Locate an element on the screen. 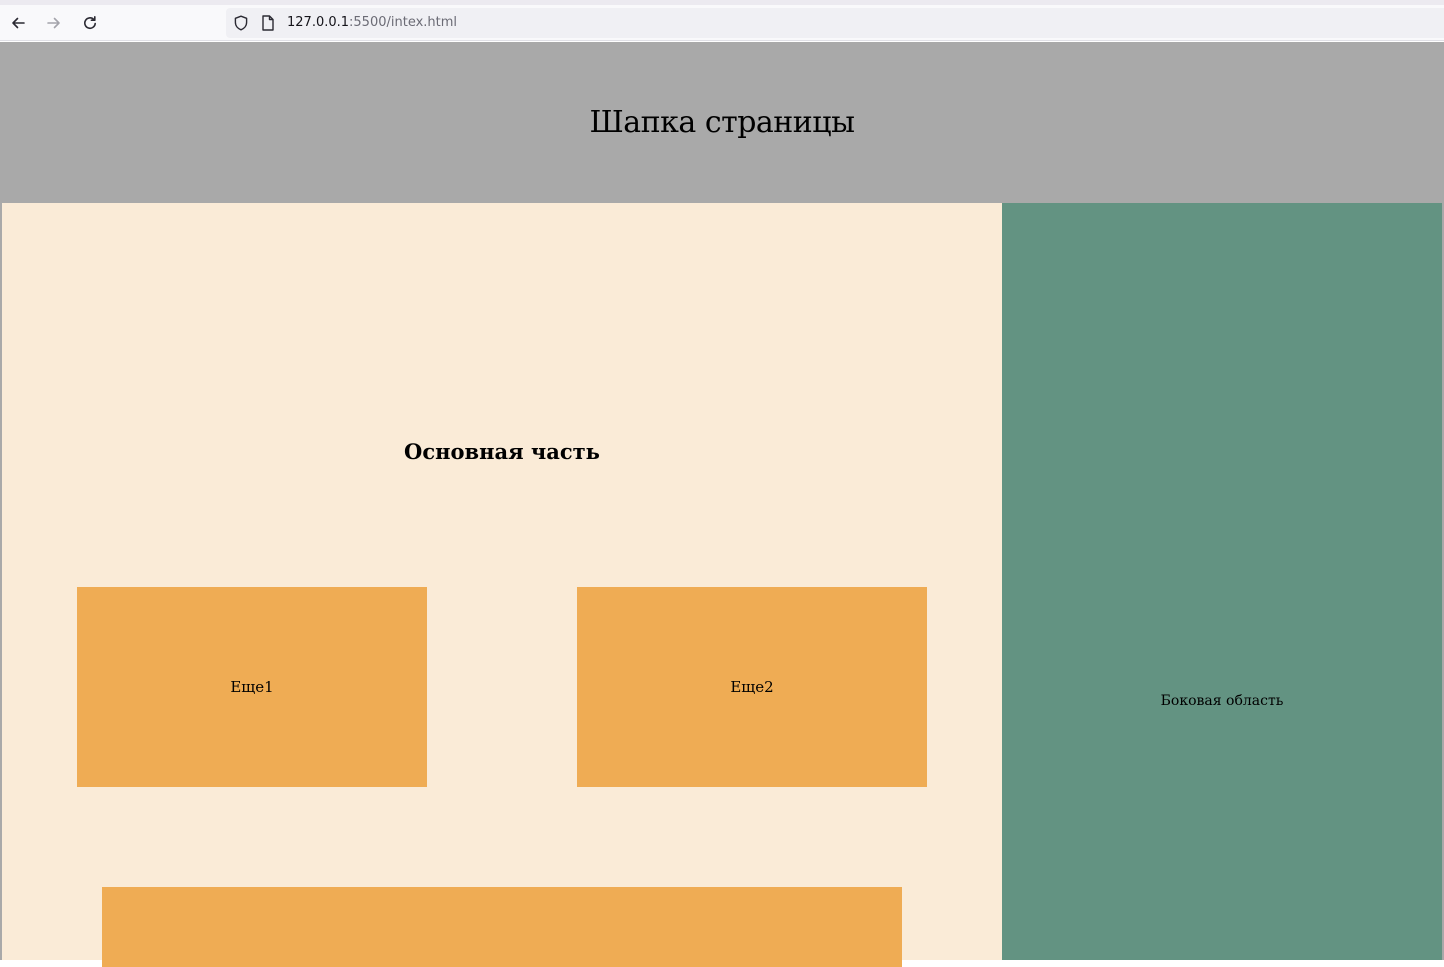  forward-arrow-icon is located at coordinates (53, 23).